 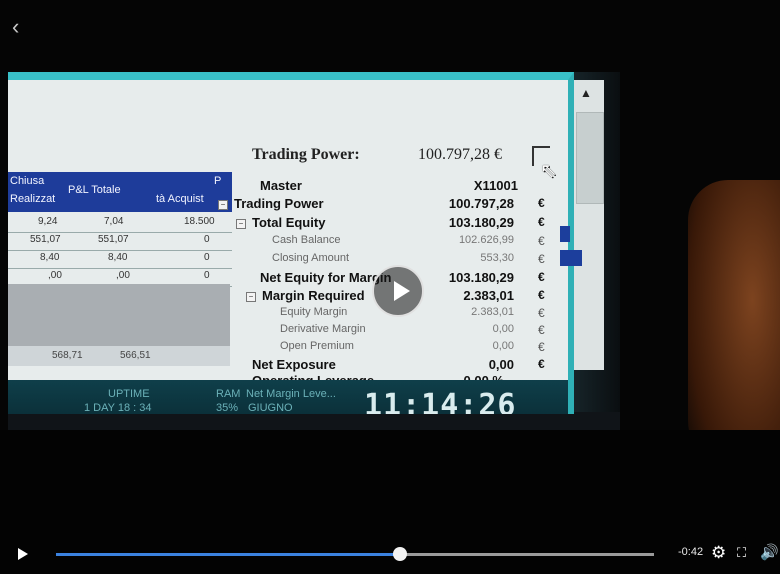 What do you see at coordinates (481, 222) in the screenshot?
I see `total-equity-value: 103.180,29` at bounding box center [481, 222].